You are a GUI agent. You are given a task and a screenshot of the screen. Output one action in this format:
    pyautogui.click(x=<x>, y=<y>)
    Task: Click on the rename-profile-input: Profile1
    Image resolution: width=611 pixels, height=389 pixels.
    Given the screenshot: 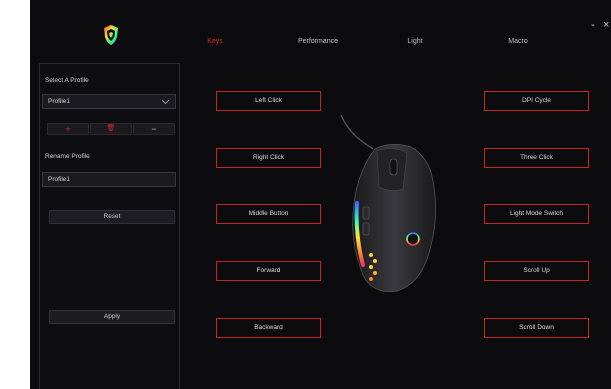 What is the action you would take?
    pyautogui.click(x=109, y=179)
    